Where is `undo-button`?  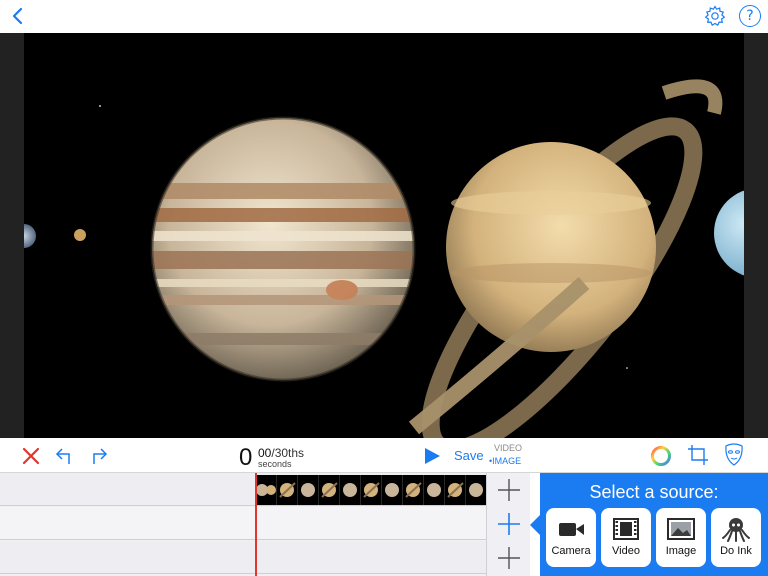
undo-button is located at coordinates (65, 456).